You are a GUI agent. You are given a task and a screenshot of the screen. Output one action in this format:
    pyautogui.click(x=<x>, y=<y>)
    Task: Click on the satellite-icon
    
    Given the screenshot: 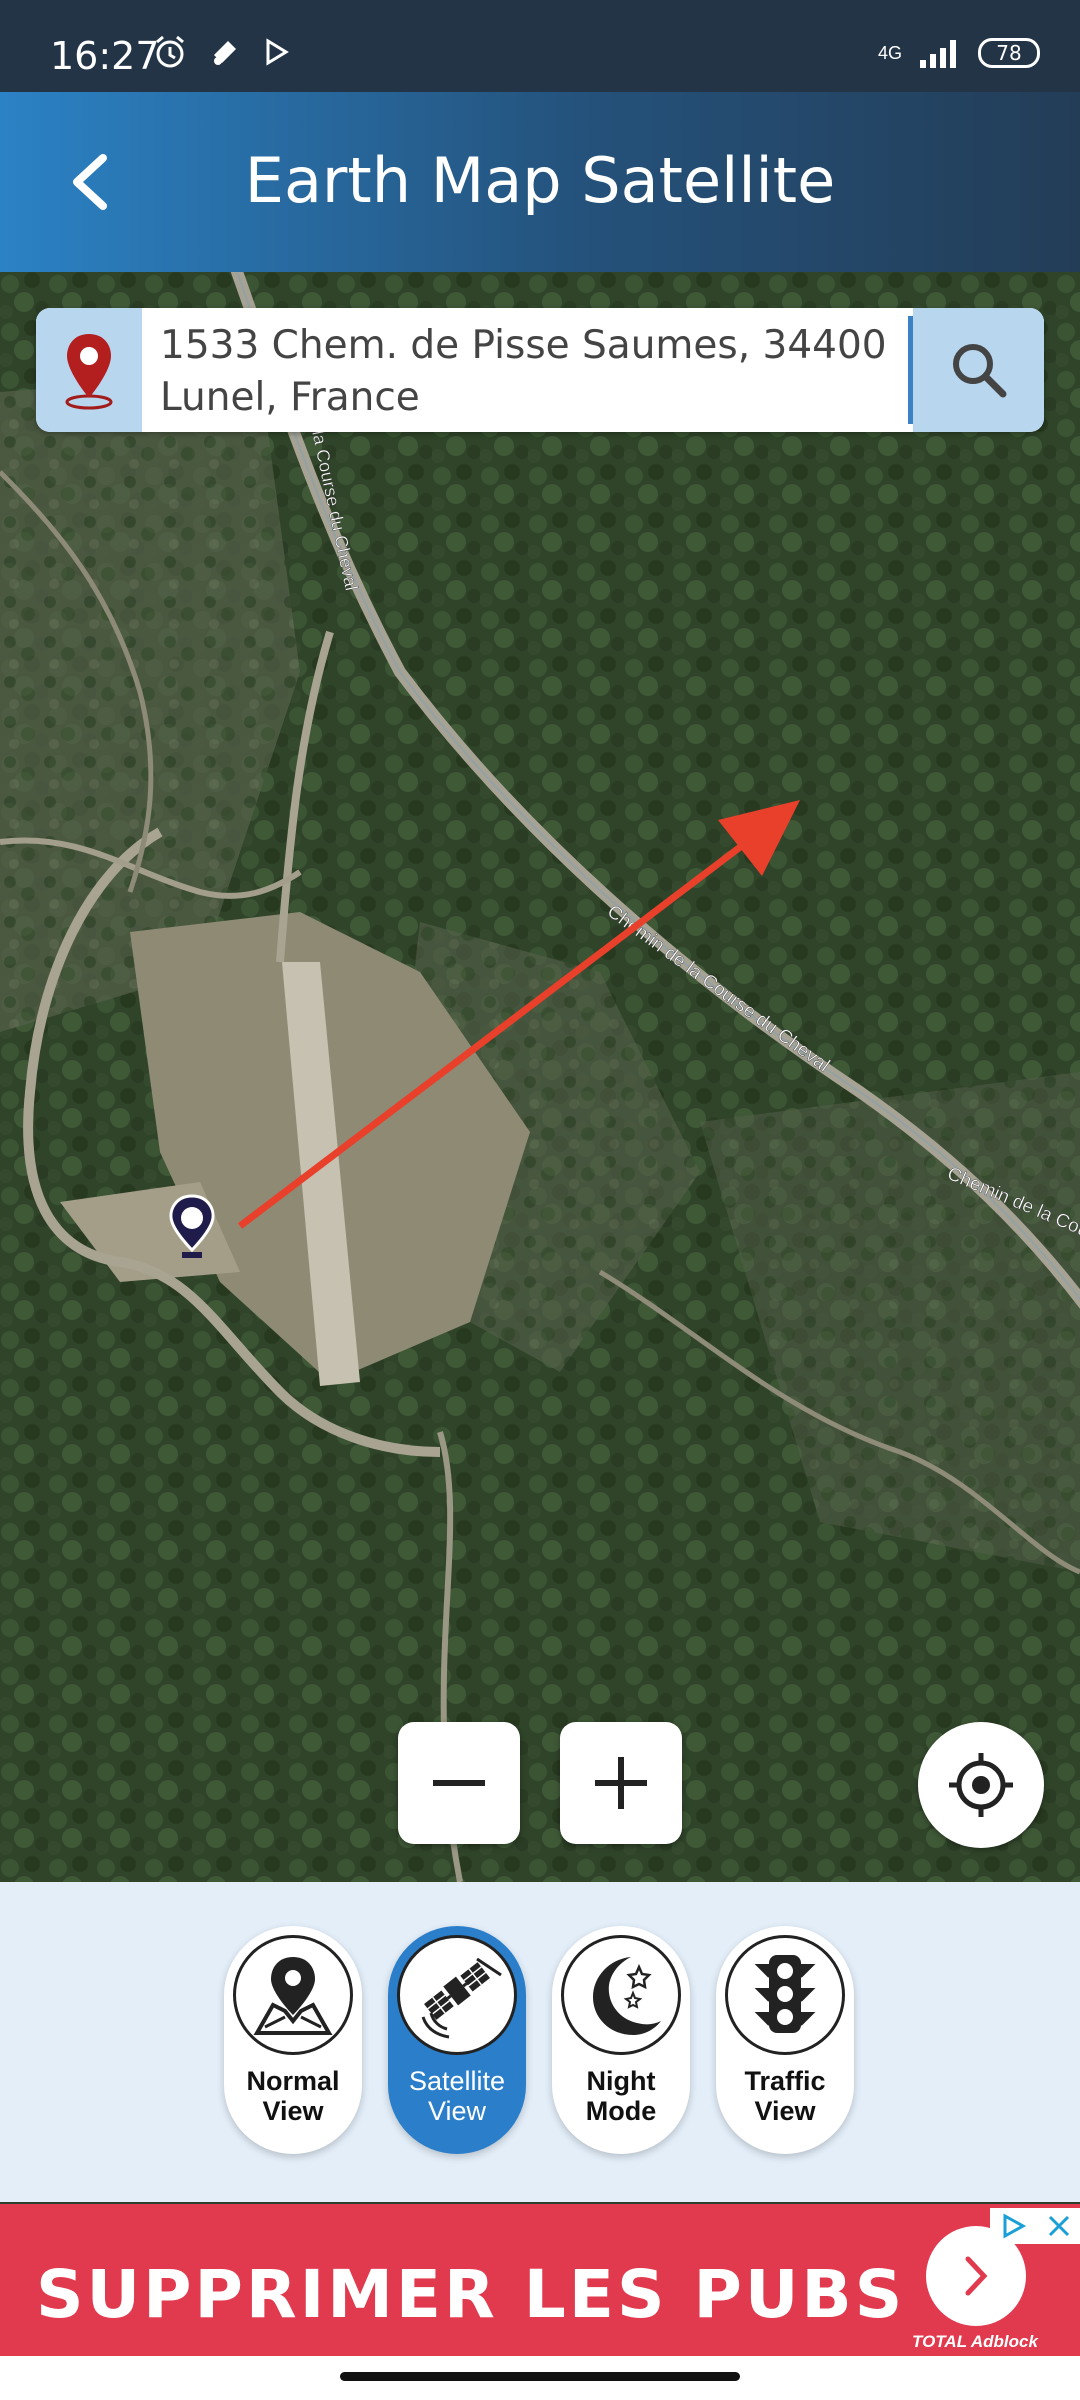 What is the action you would take?
    pyautogui.click(x=457, y=1995)
    